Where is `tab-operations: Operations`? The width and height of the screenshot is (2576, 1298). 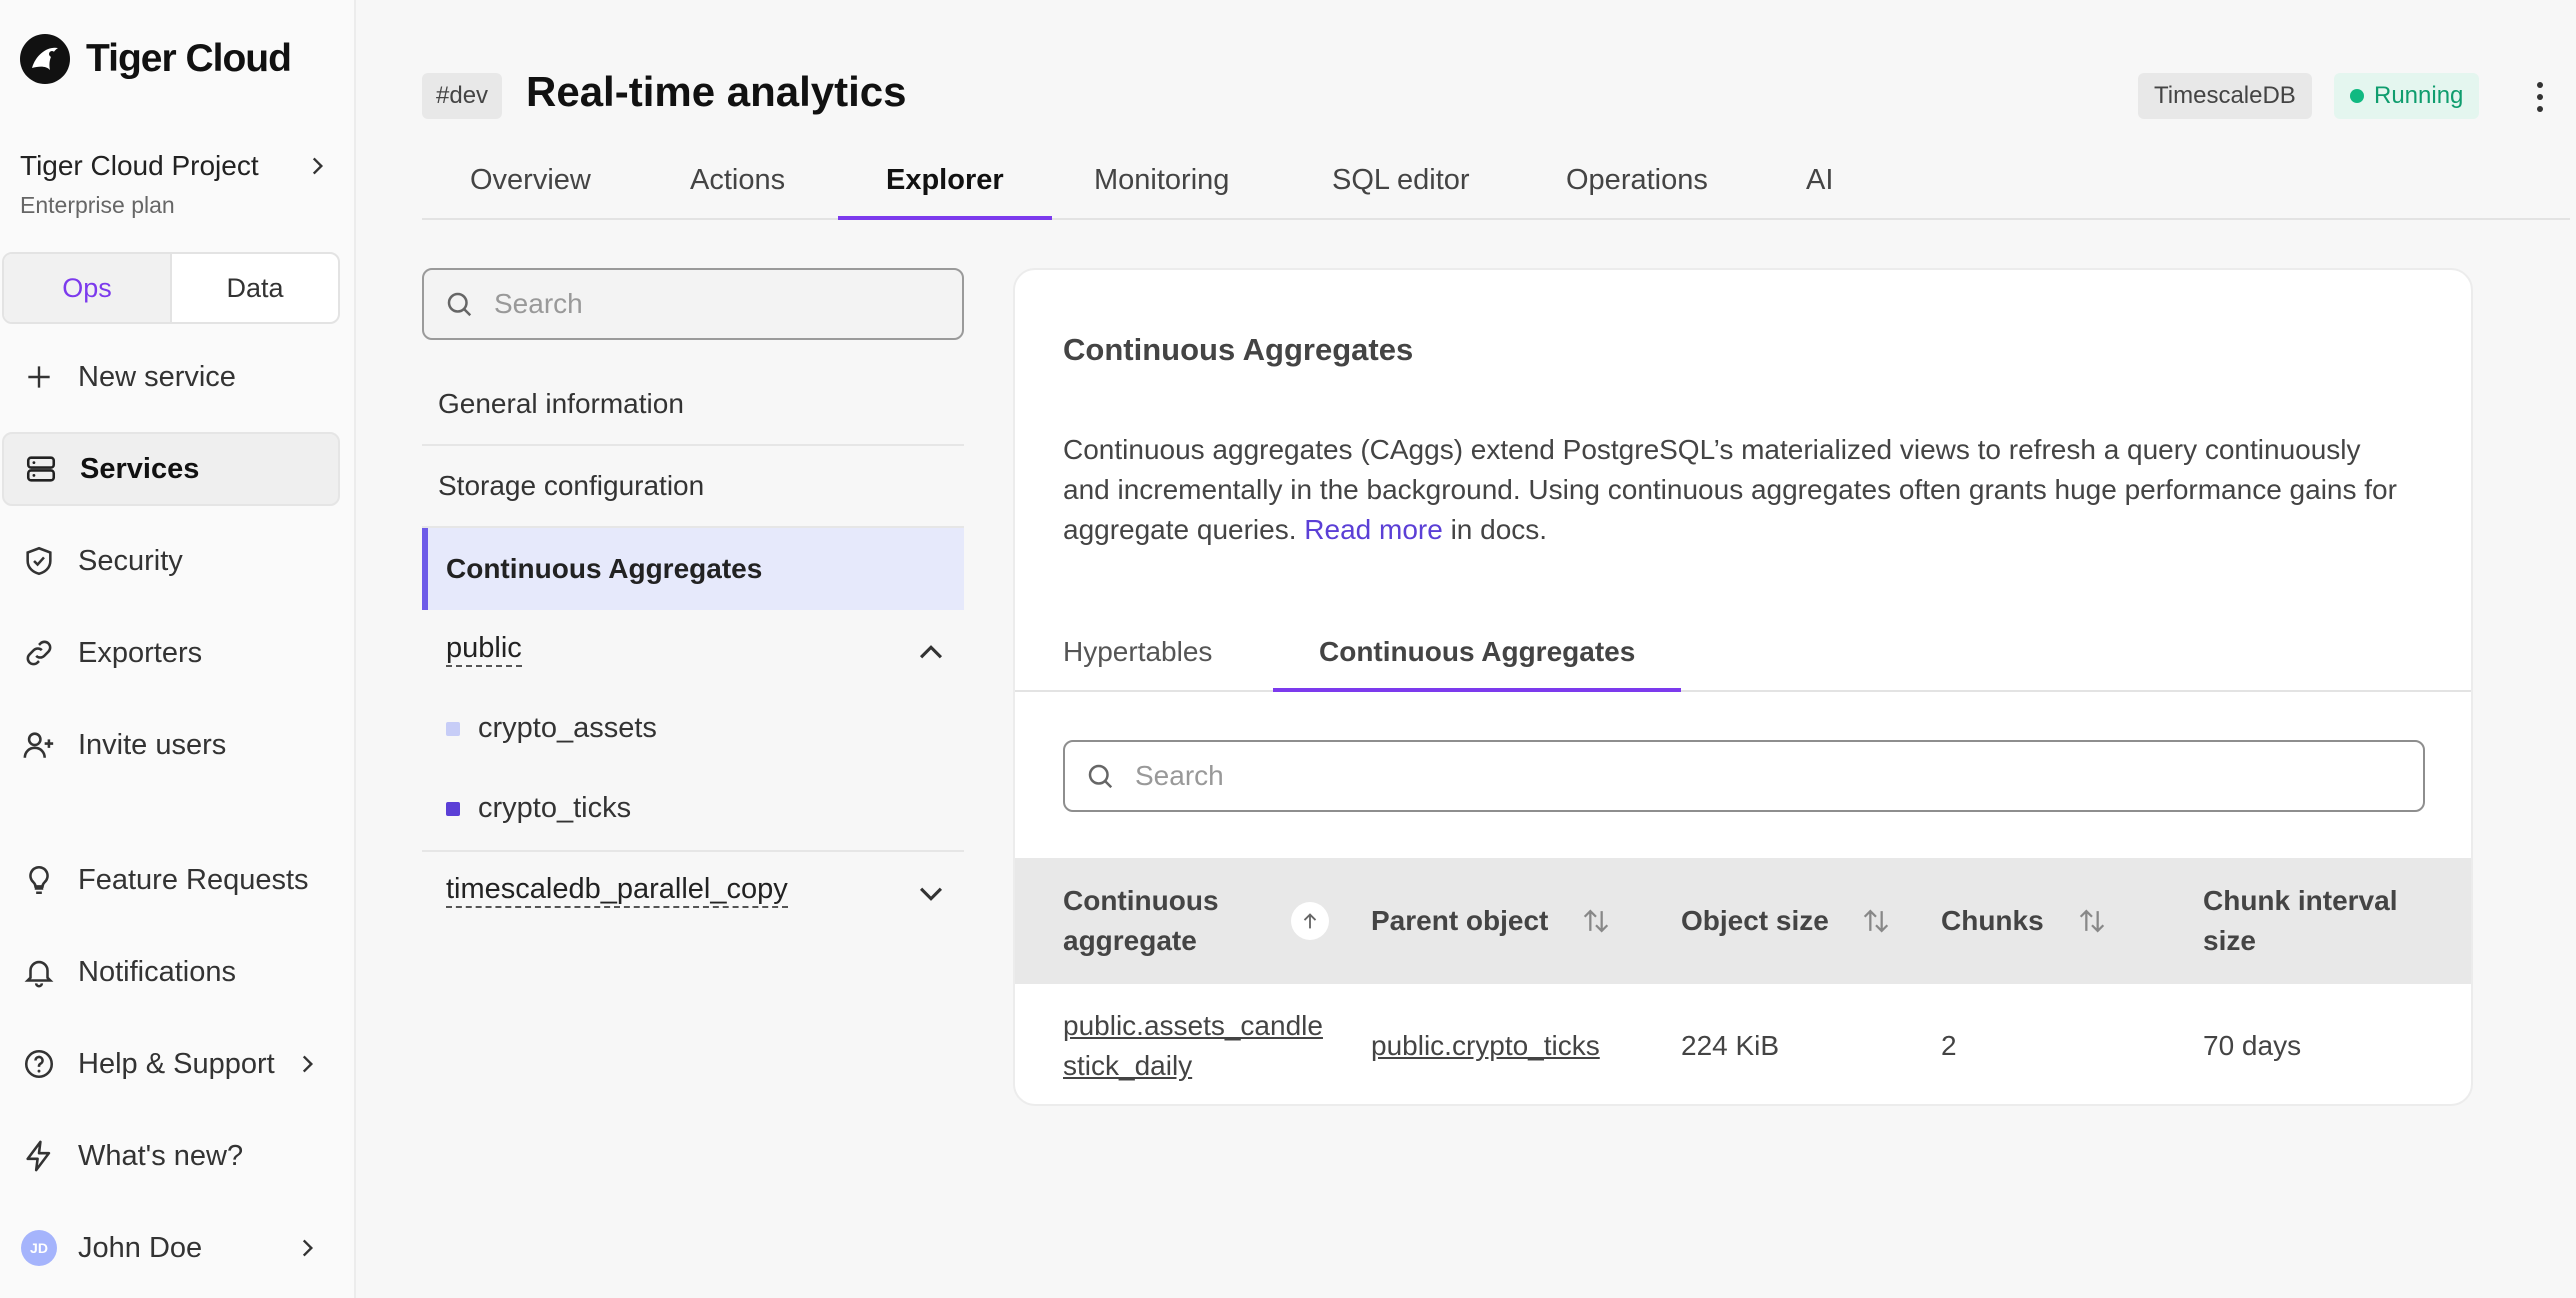
tab-operations: Operations is located at coordinates (1637, 185).